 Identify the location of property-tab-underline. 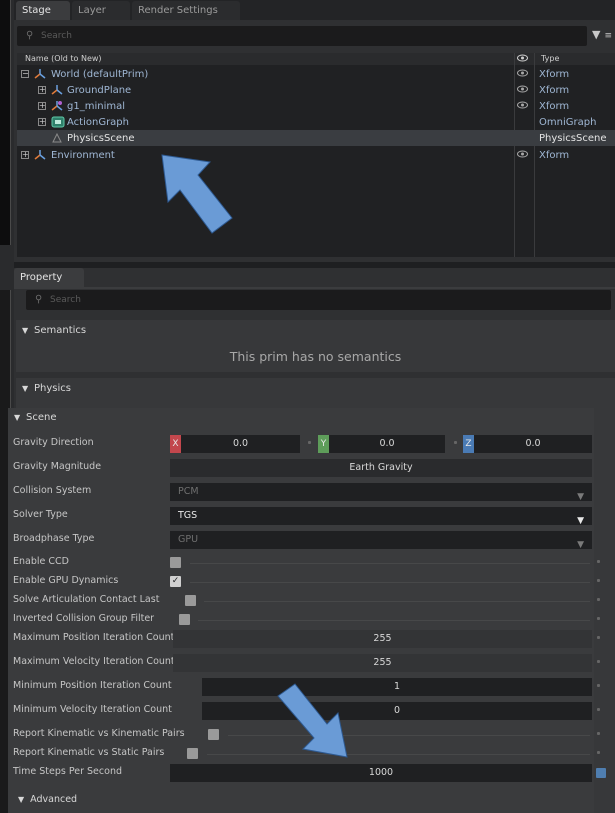
(314, 288).